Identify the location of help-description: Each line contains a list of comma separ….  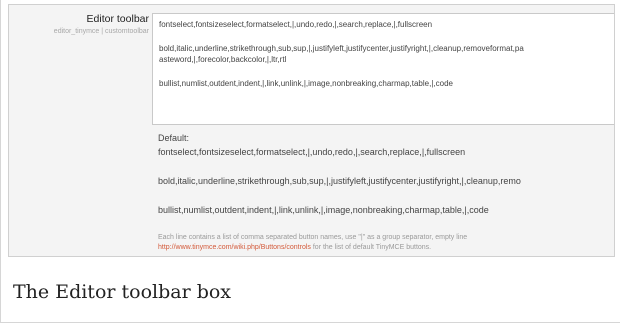
(313, 237).